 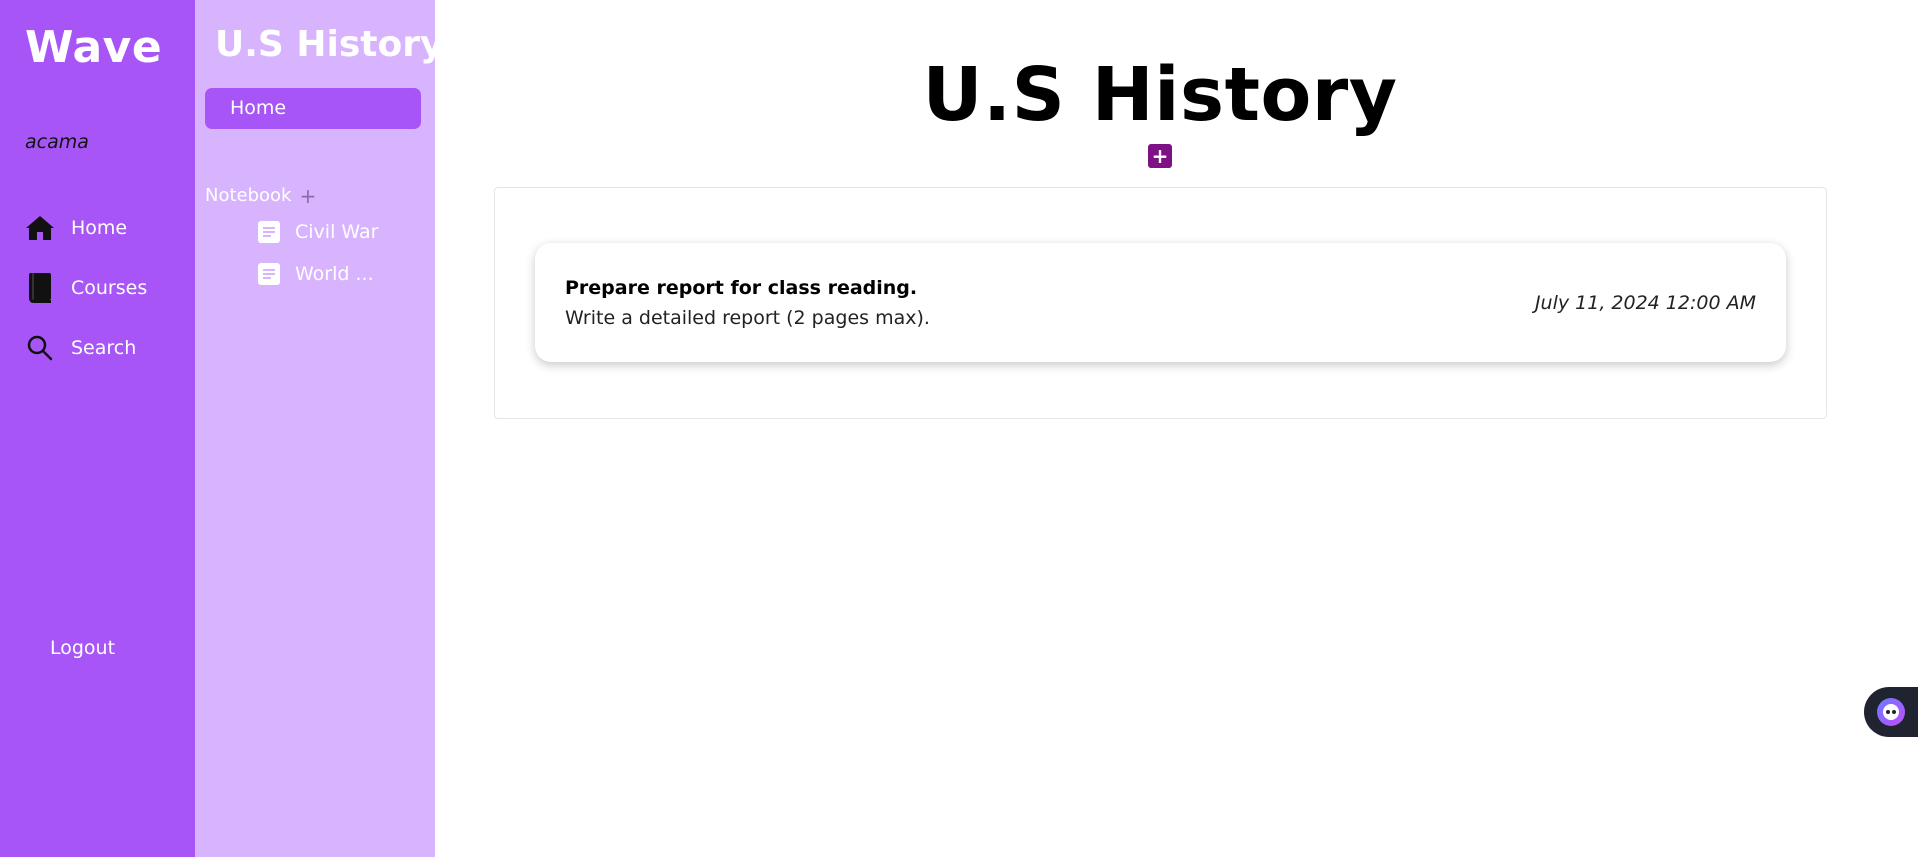 I want to click on assistant-face-icon, so click(x=1891, y=712).